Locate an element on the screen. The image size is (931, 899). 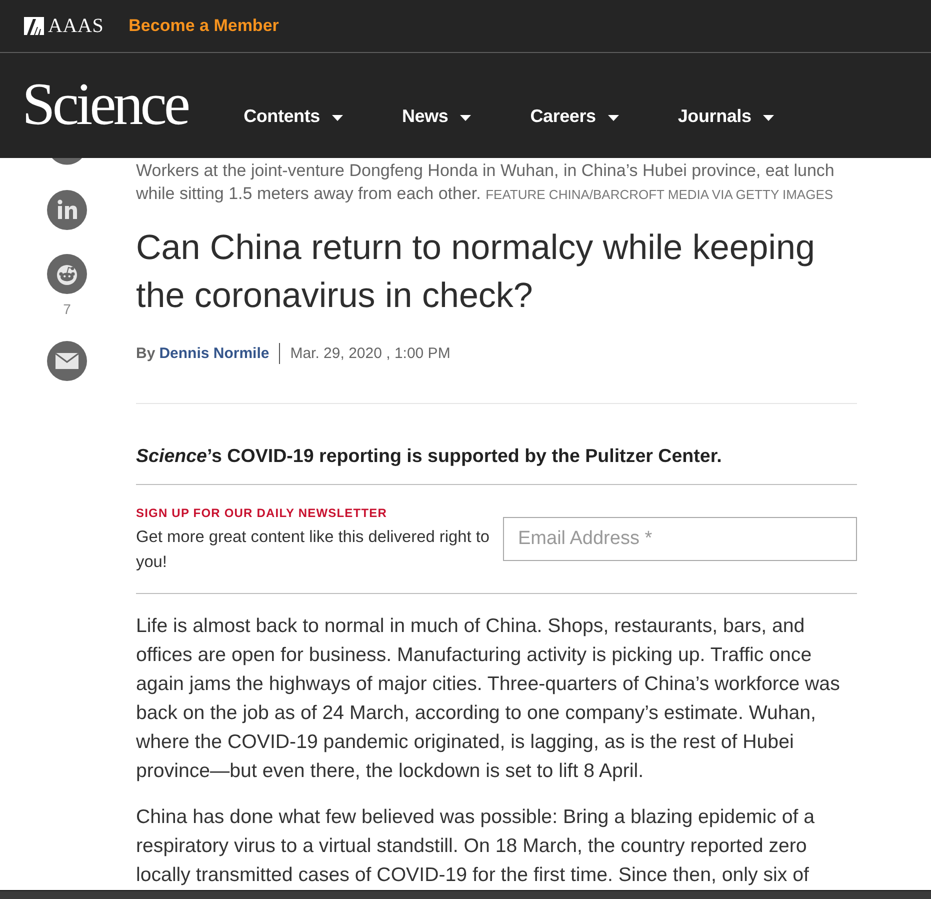
body-paragraph: Life is almost back to normal in much of China. Shops, restaurants, bars, and offices are open for business. Manufacturing activity is picking up. Traffic once again jams the highways of major cities. Three-quarters of China’s workforce was back on the job as of 24 March, according to one company’s estimate. Wuhan, where the COVID-19 pandemic originated, is lagging, as is the rest of Hubei province—but even there, the lockdown is set to lift 8 April. is located at coordinates (488, 699).